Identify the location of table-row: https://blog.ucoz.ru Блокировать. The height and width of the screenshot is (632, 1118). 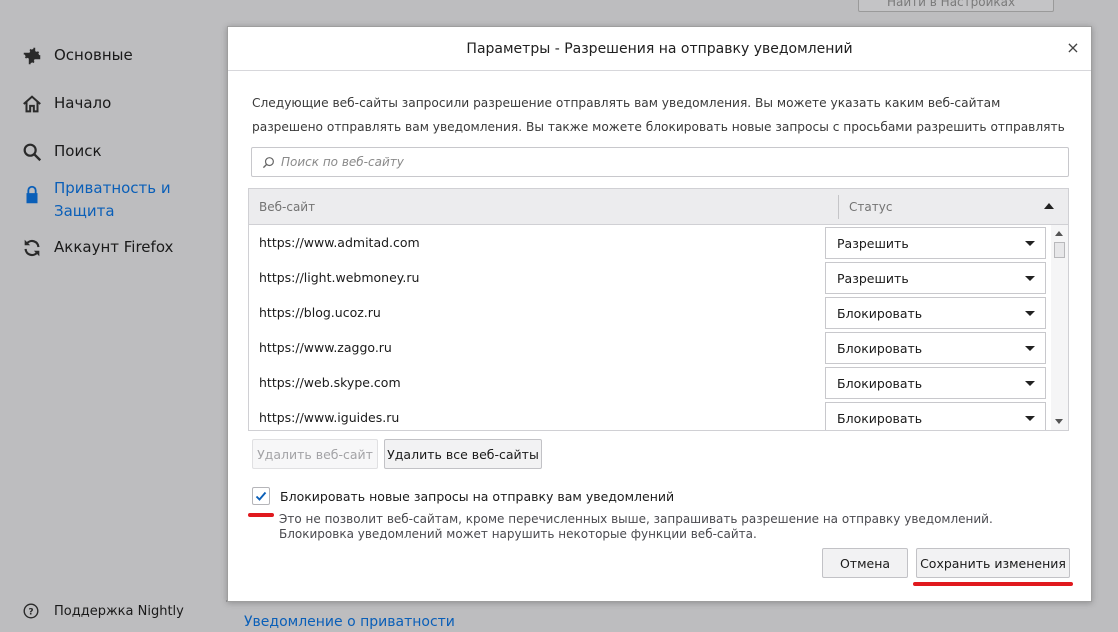
(648, 312).